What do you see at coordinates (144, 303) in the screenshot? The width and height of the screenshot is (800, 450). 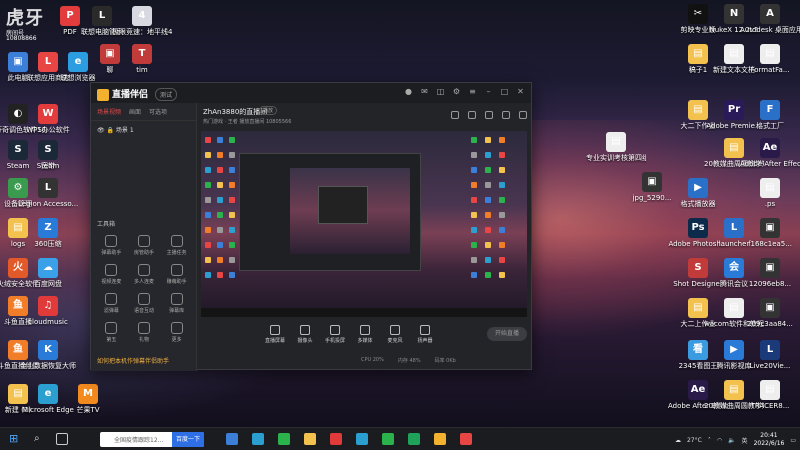 I see `tool-voice: 语音互动` at bounding box center [144, 303].